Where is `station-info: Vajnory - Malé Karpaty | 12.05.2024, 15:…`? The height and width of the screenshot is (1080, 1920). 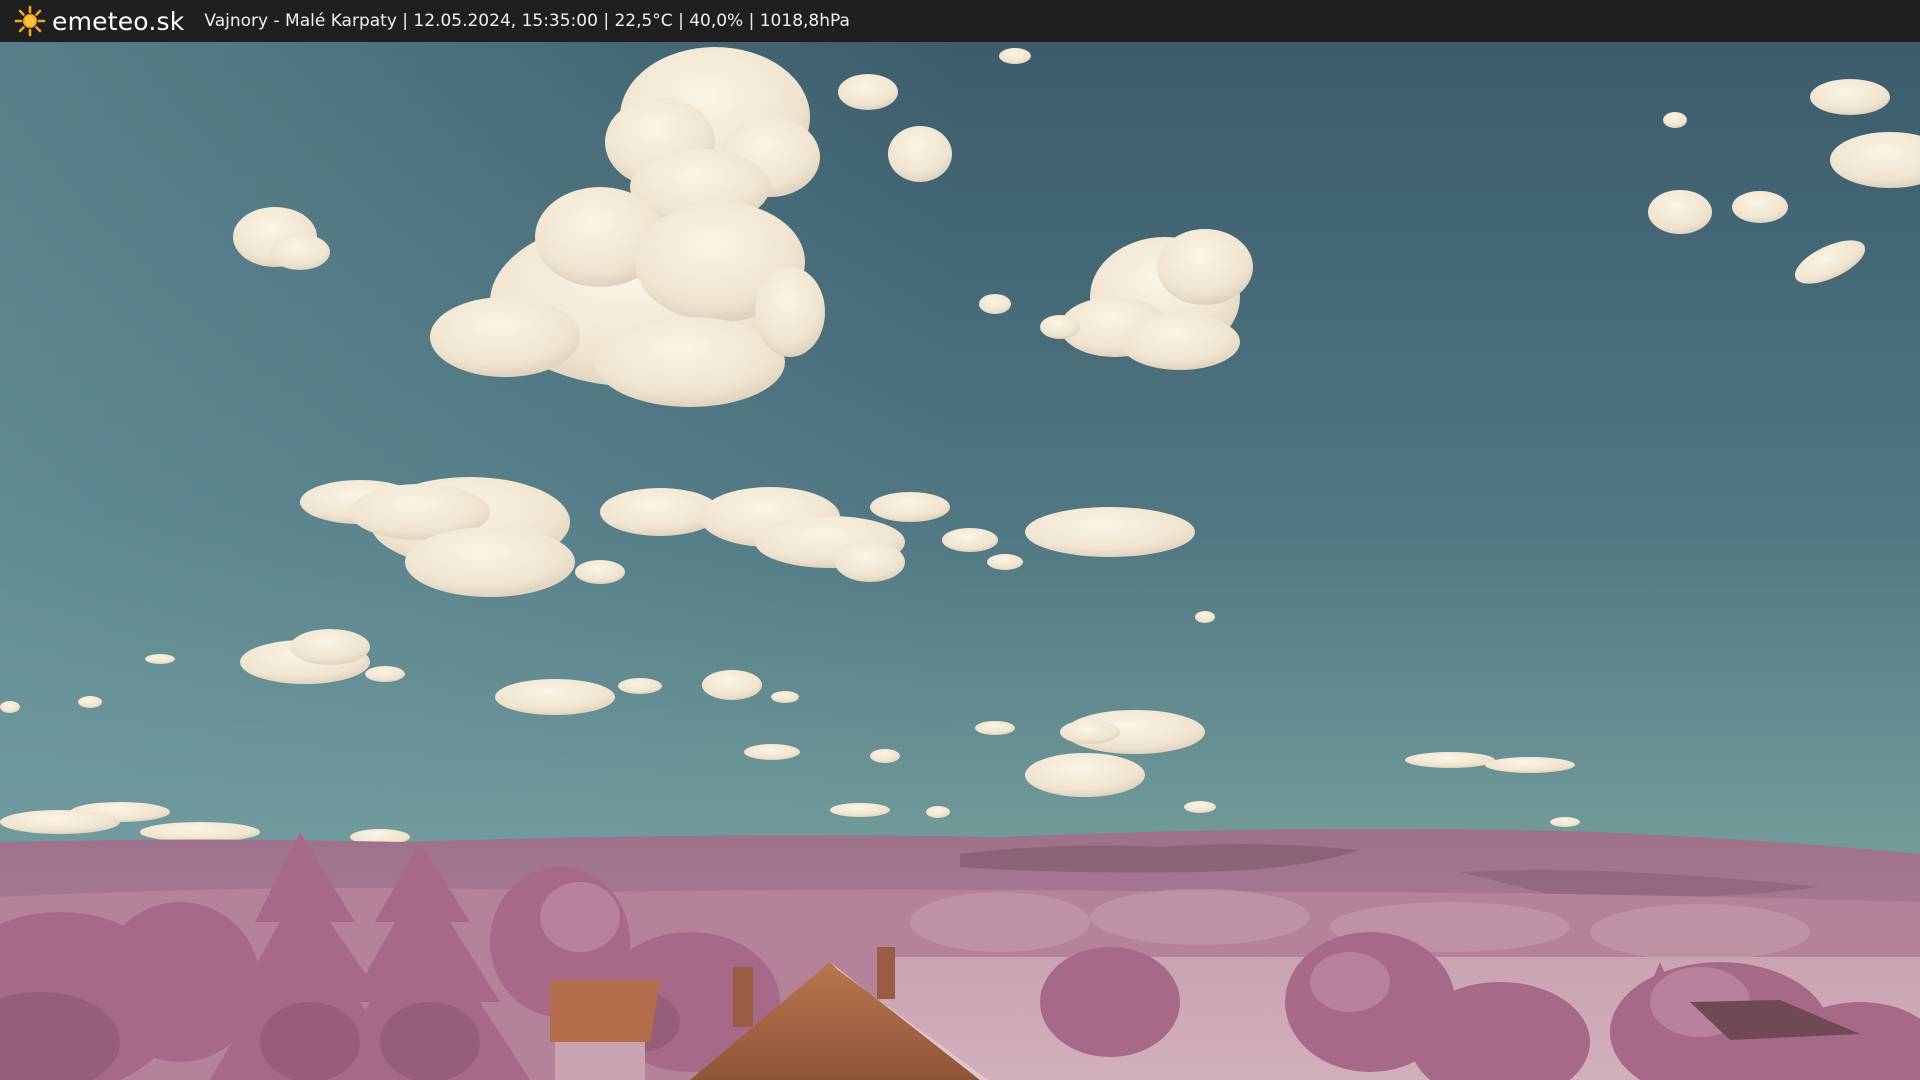
station-info: Vajnory - Malé Karpaty | 12.05.2024, 15:… is located at coordinates (527, 21).